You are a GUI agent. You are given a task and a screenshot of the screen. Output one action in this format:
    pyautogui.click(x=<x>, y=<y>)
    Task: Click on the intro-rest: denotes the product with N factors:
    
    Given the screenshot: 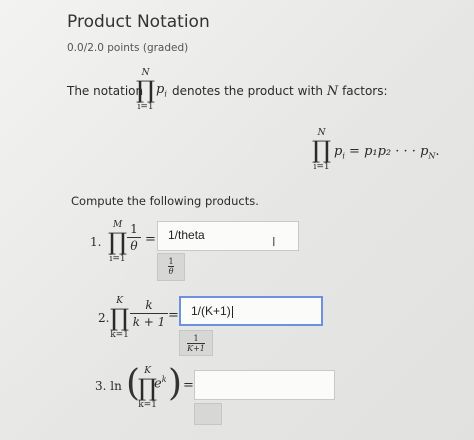 What is the action you would take?
    pyautogui.click(x=280, y=91)
    